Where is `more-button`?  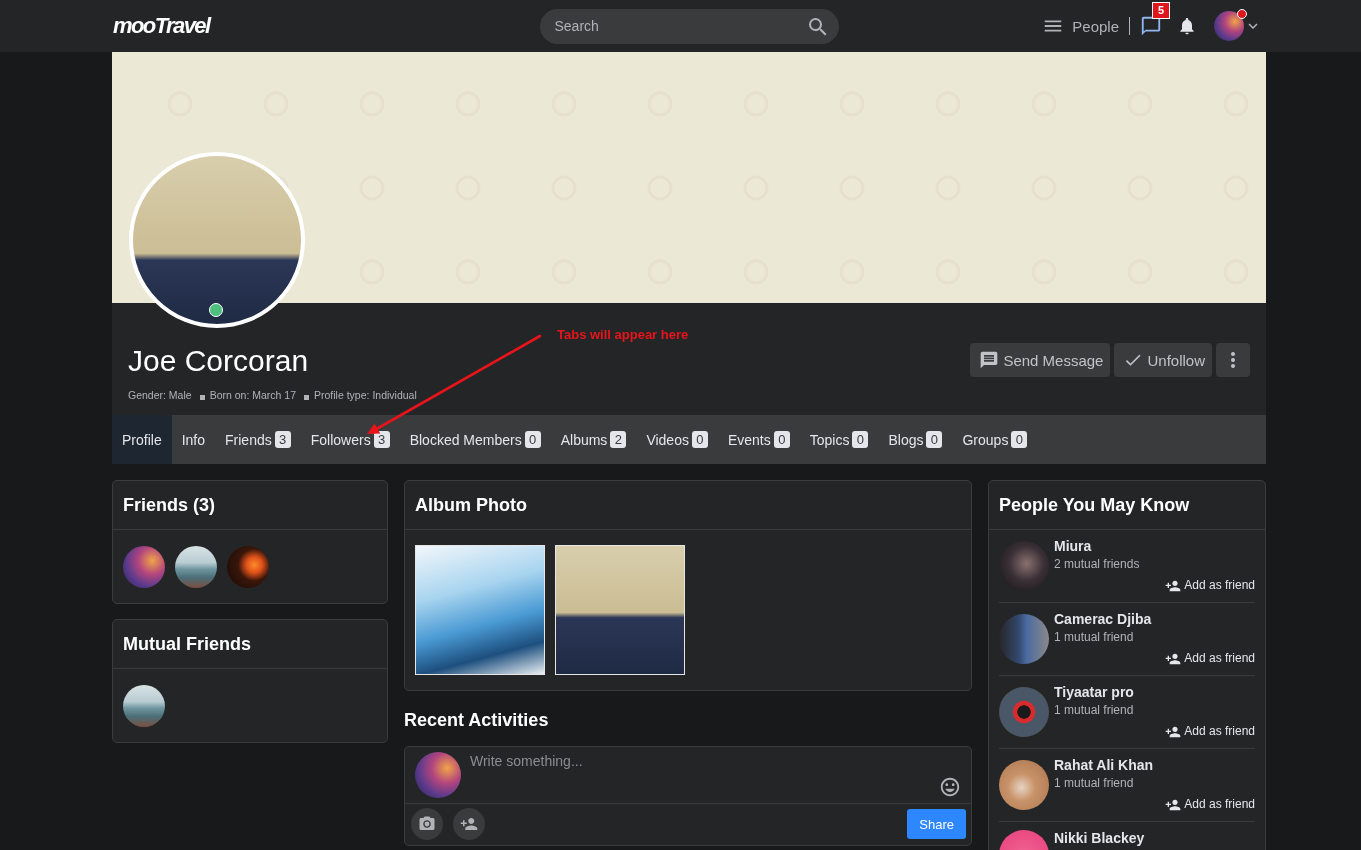
more-button is located at coordinates (1233, 360).